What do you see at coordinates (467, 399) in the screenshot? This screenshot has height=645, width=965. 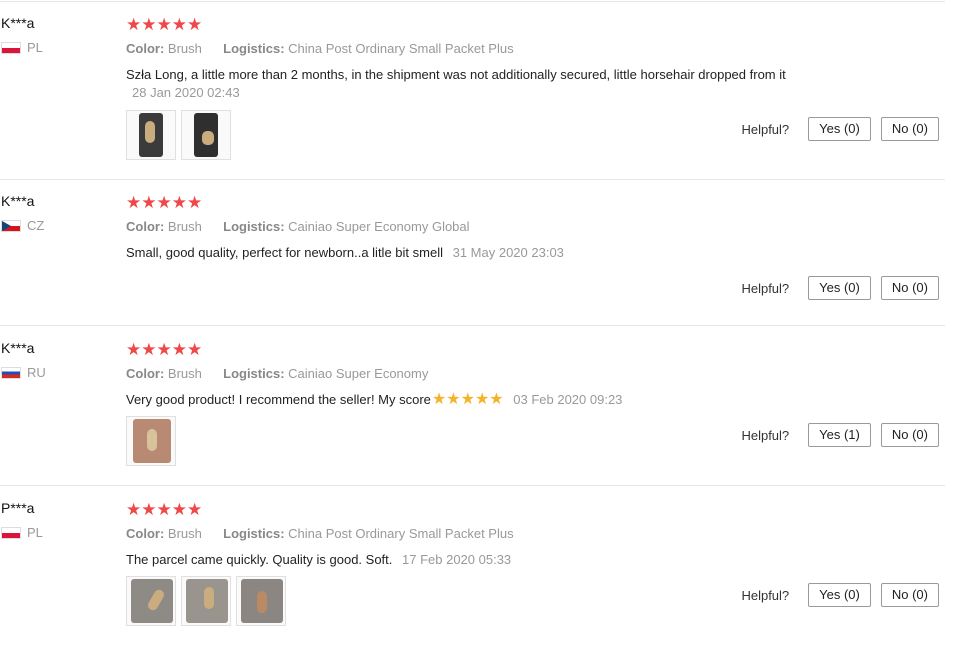 I see `inline-star-emoji: ★★★★★` at bounding box center [467, 399].